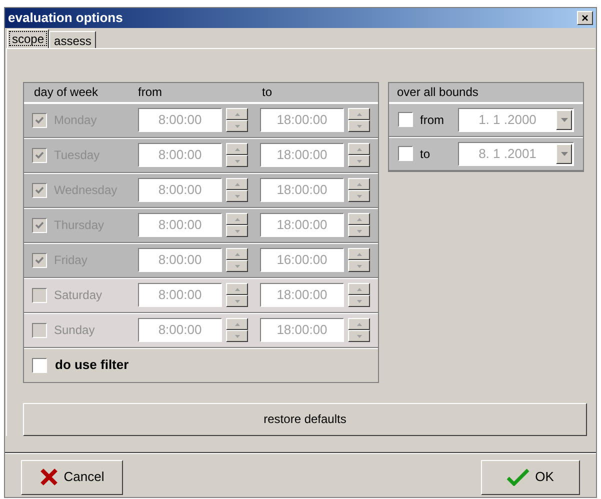 The height and width of the screenshot is (499, 601). What do you see at coordinates (516, 154) in the screenshot?
I see `date-dropdown: 8. 1 .2001` at bounding box center [516, 154].